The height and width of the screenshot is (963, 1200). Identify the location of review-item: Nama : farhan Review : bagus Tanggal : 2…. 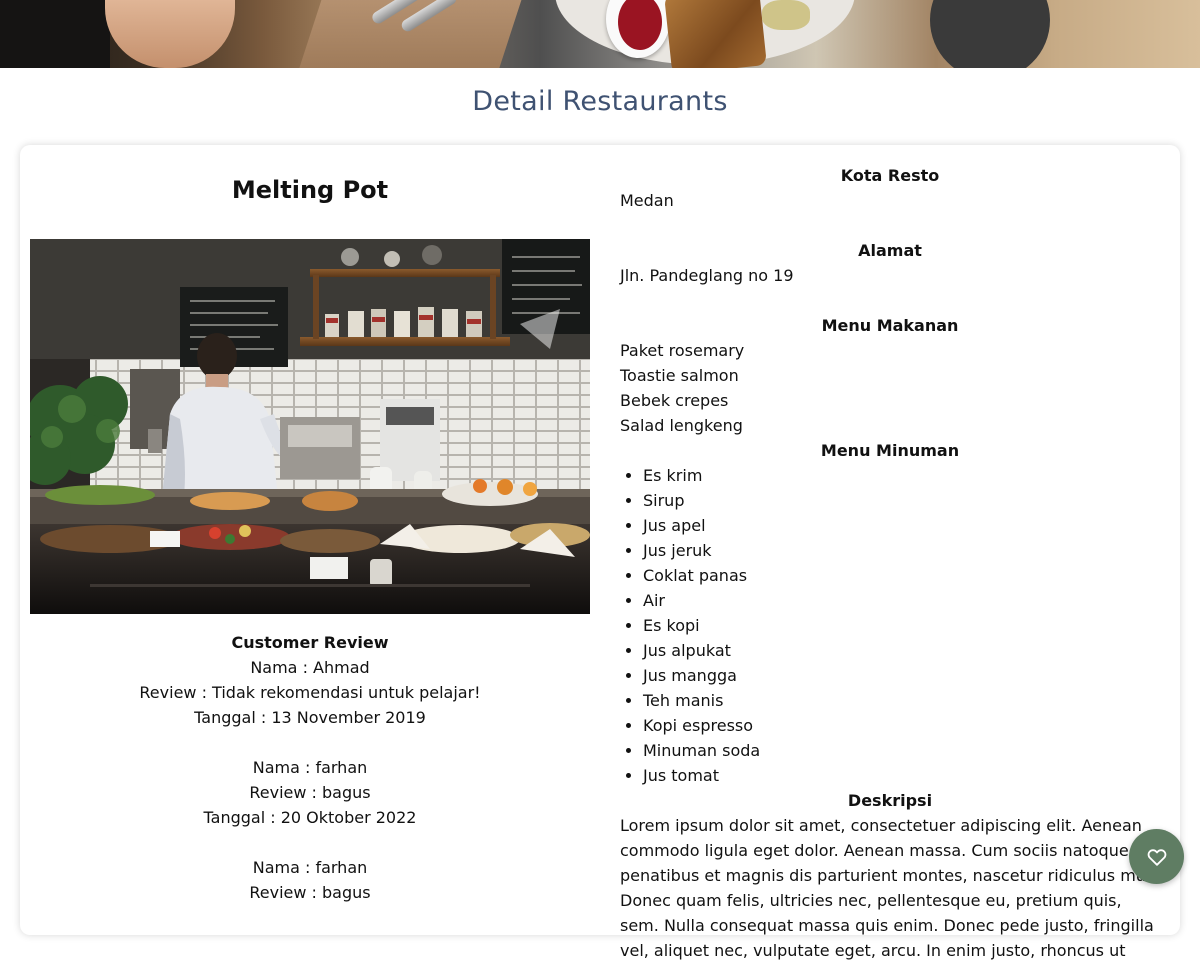
(310, 792).